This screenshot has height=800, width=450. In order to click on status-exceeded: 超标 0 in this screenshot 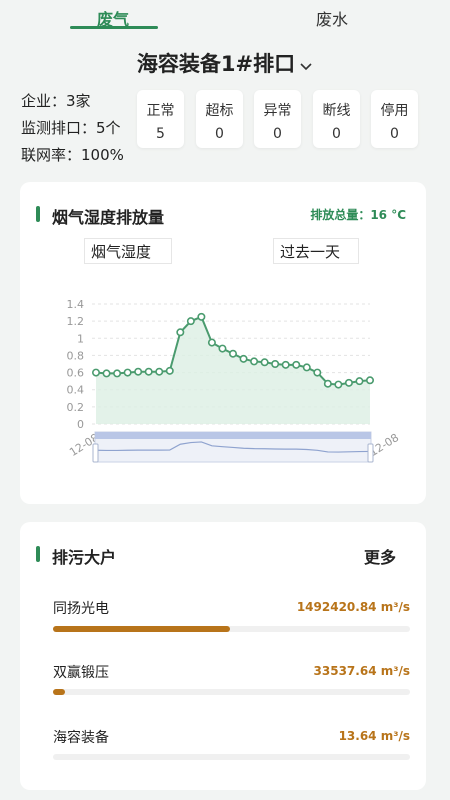, I will do `click(219, 119)`.